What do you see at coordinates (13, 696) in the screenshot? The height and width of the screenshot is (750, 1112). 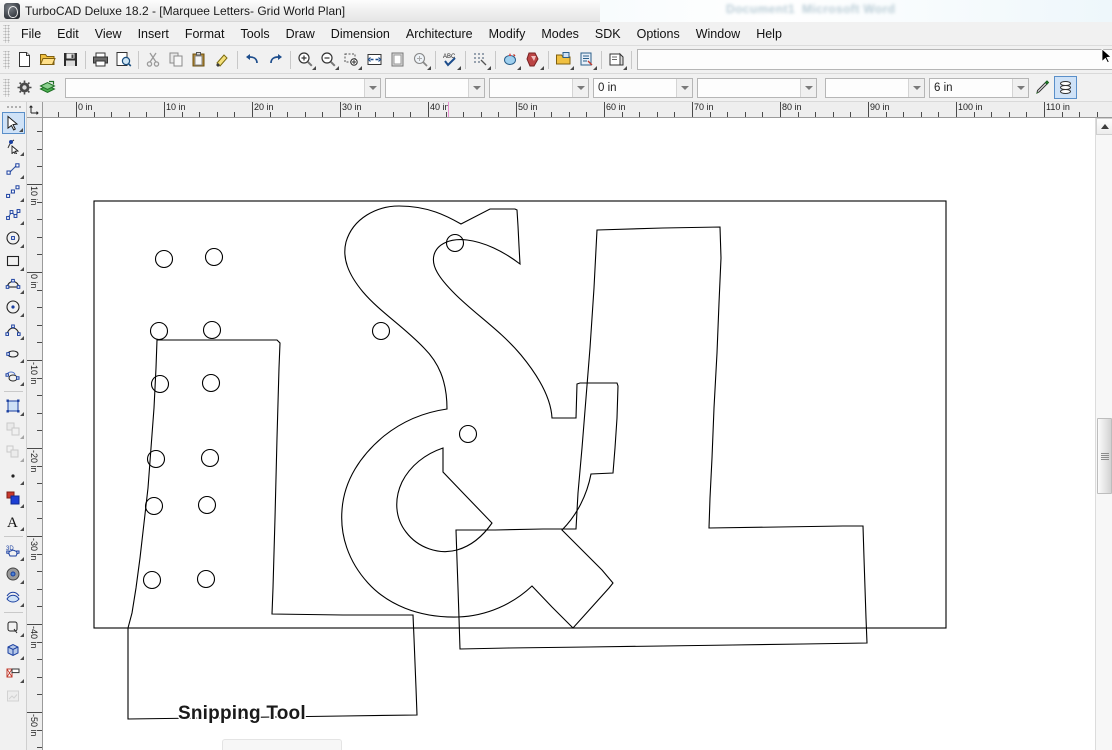 I see `image-tool` at bounding box center [13, 696].